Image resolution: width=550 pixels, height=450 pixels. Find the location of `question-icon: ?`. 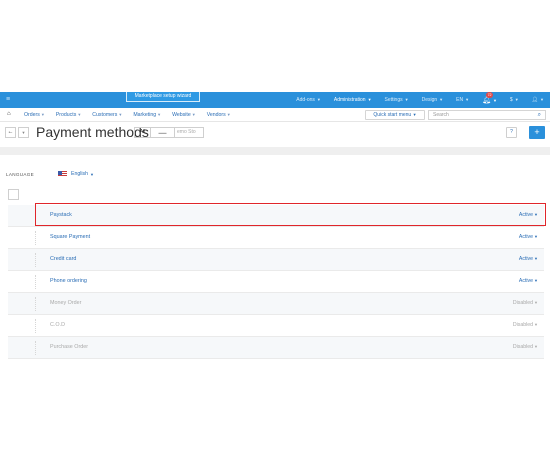

question-icon: ? is located at coordinates (511, 132).